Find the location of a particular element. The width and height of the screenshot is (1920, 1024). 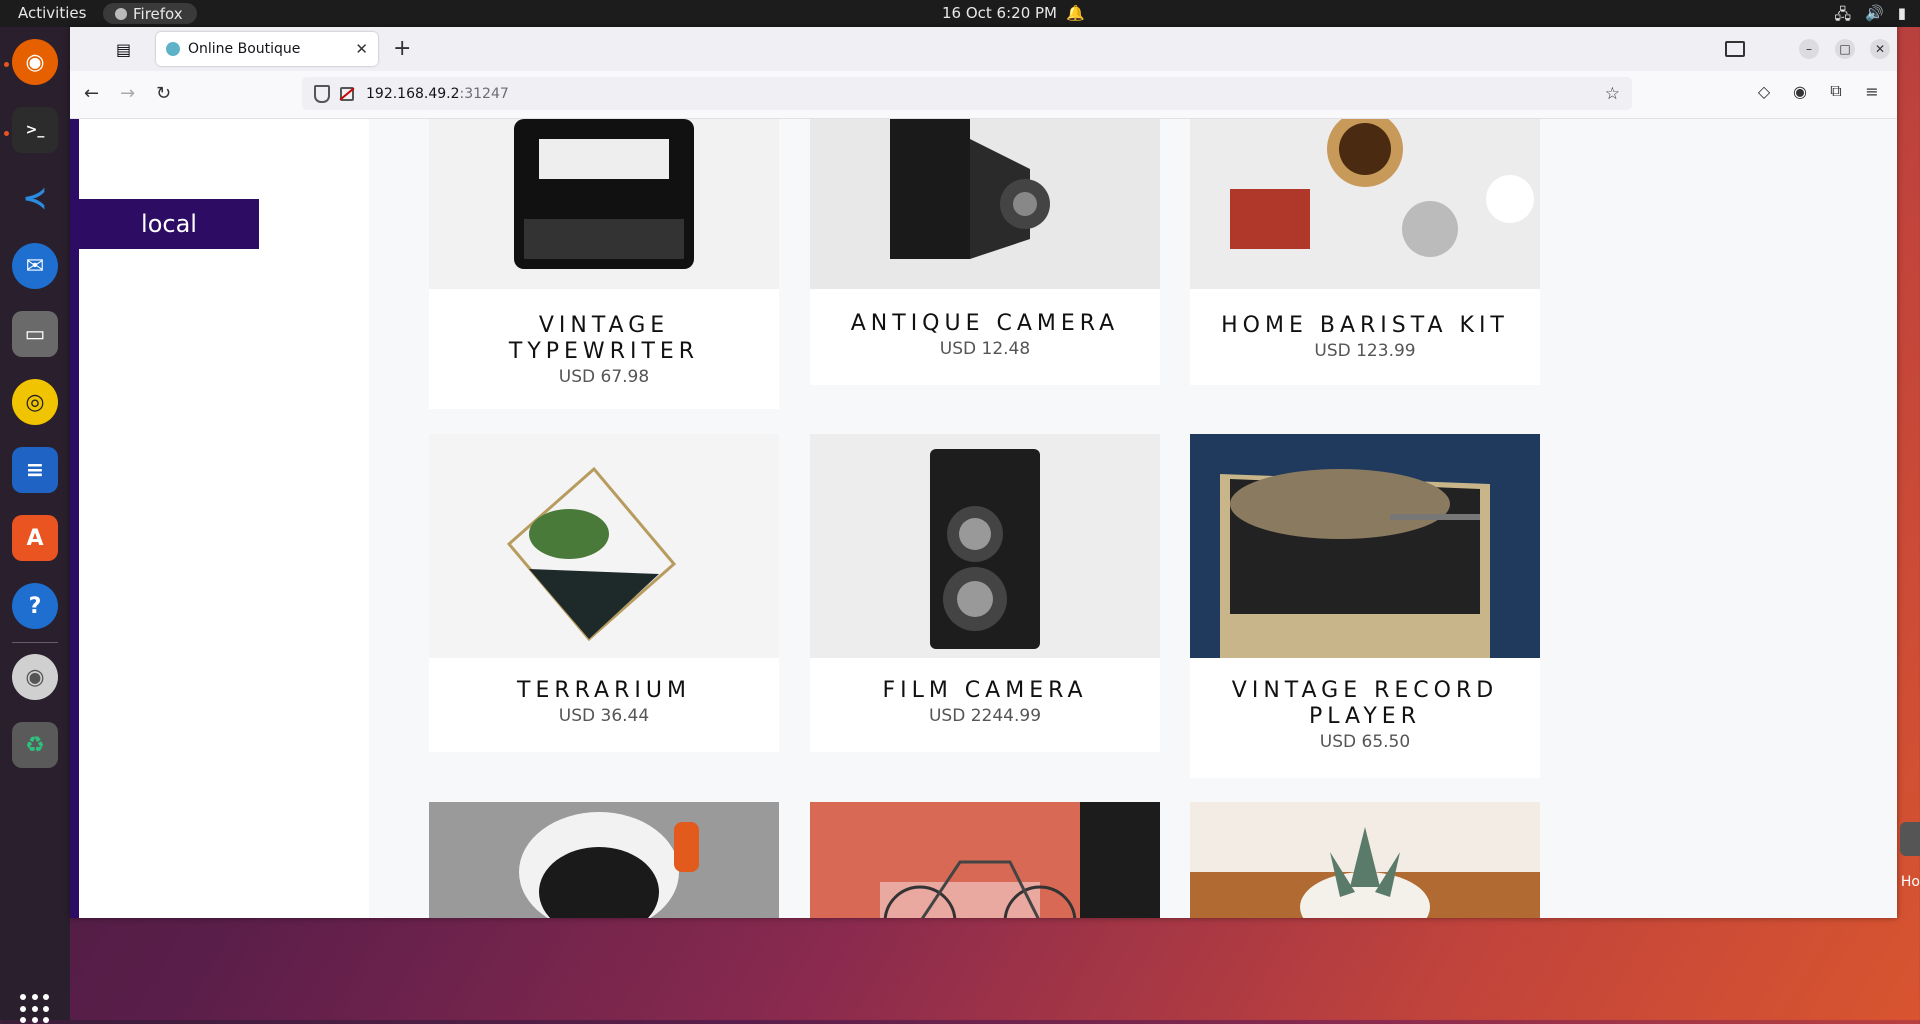

terminal-dock-icon: >_ is located at coordinates (35, 130).